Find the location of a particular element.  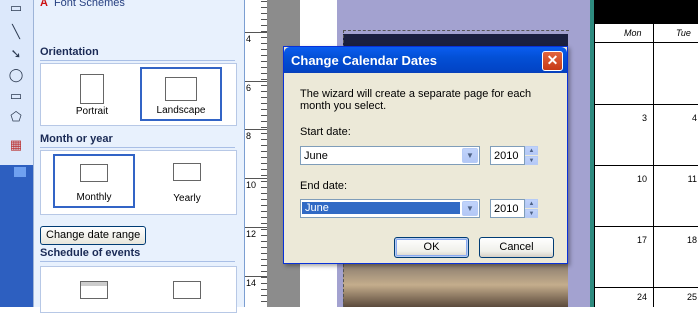

end-year-spinner: ▲ ▼ is located at coordinates (531, 208).